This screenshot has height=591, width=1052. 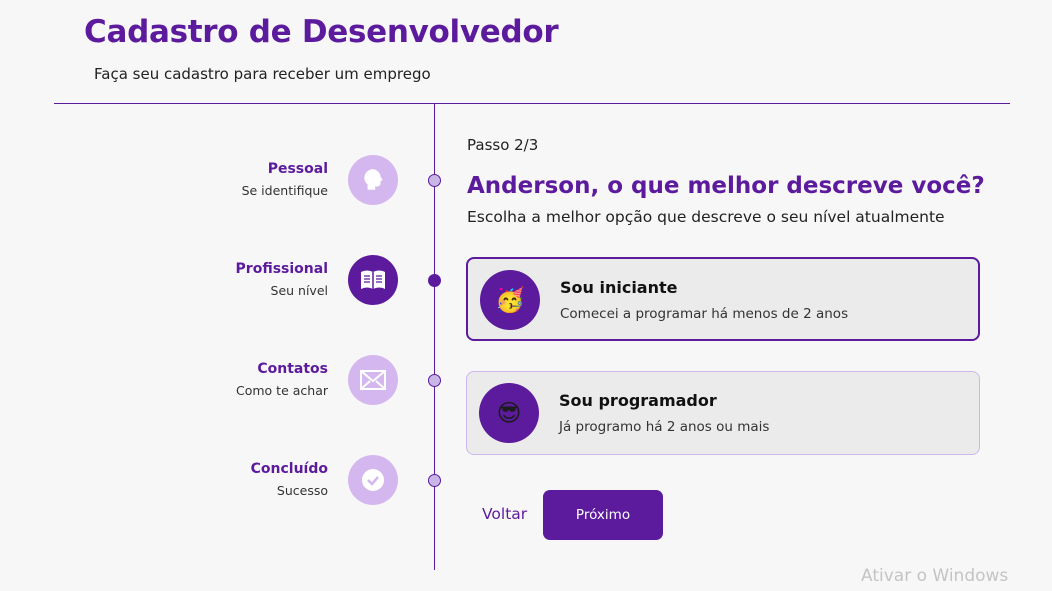 I want to click on sunglasses-face-icon: 😎, so click(x=509, y=413).